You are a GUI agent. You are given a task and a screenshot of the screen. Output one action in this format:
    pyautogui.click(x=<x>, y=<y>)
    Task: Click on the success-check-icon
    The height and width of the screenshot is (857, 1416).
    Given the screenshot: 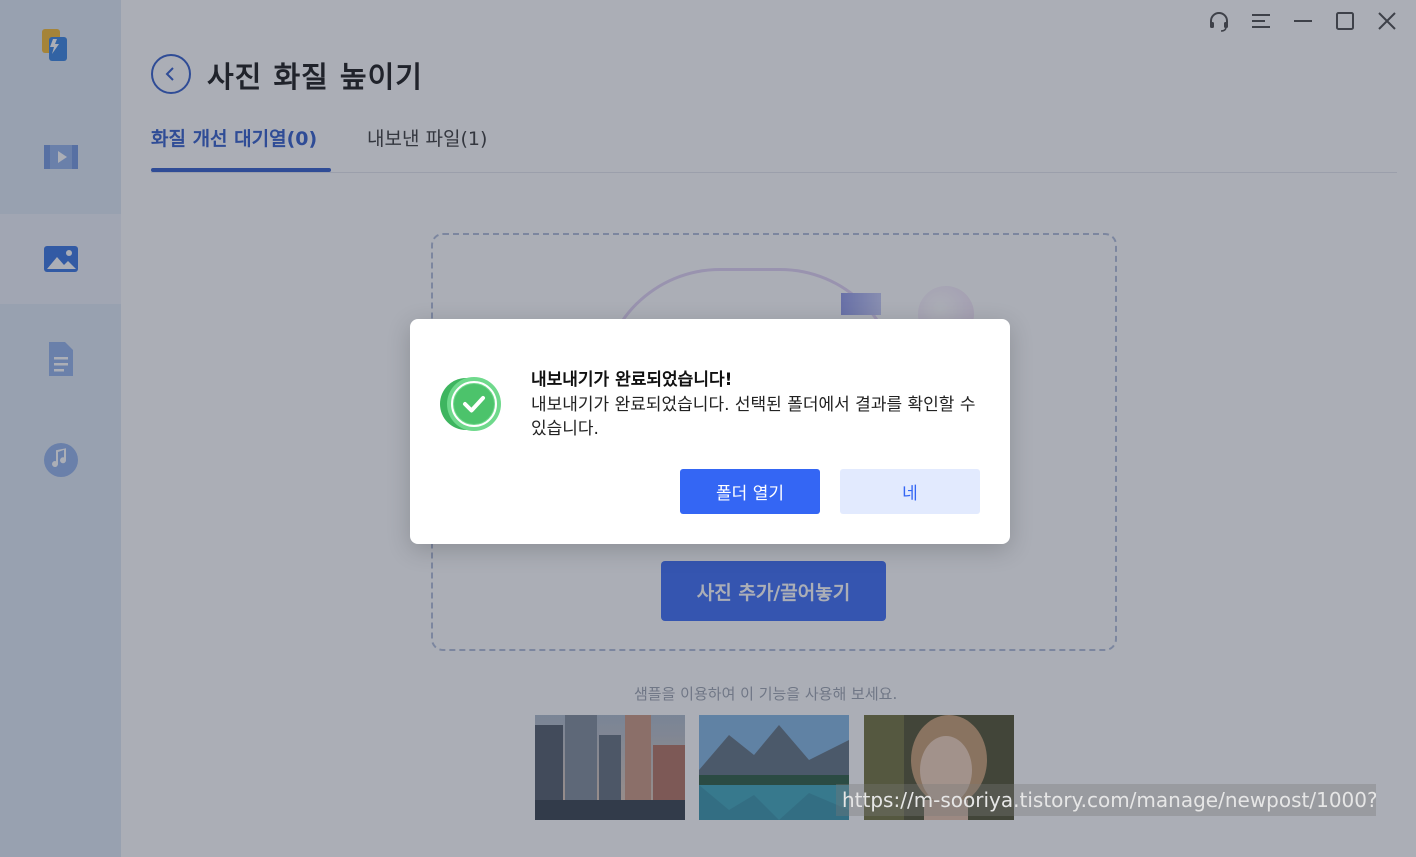 What is the action you would take?
    pyautogui.click(x=470, y=404)
    